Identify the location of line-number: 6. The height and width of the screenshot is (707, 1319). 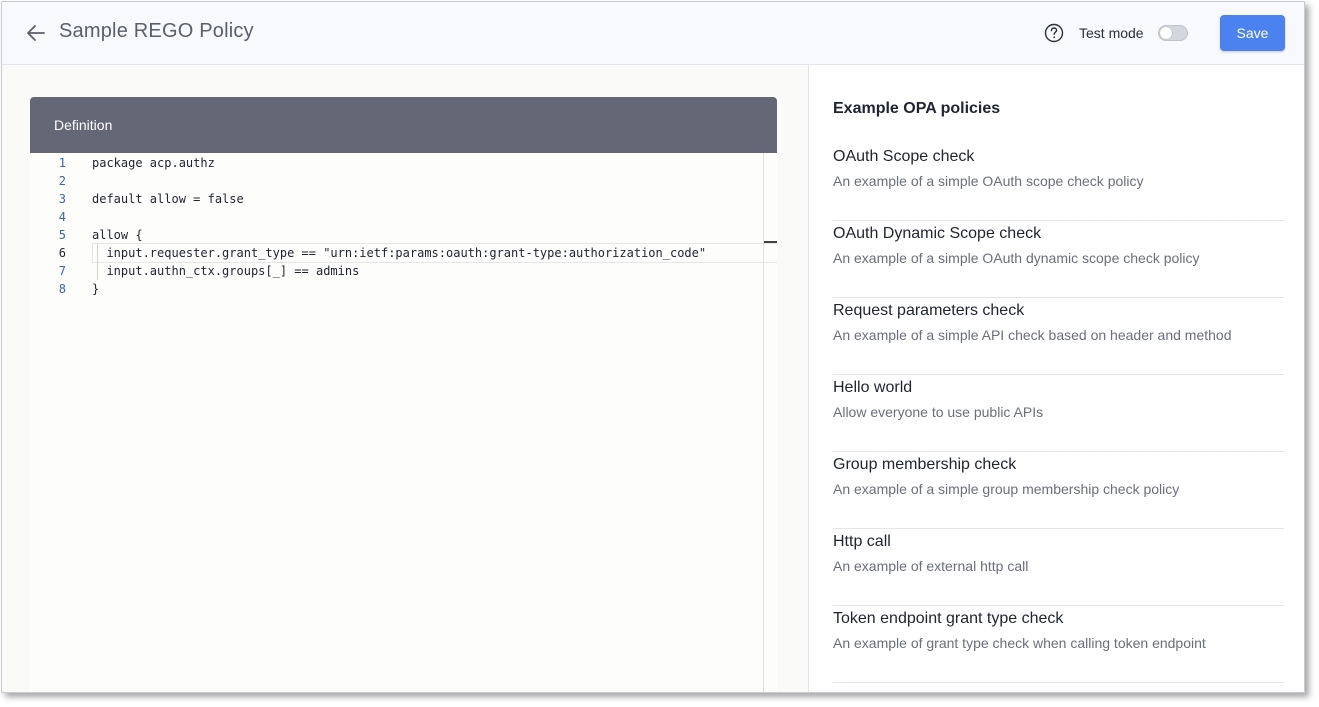
(62, 253).